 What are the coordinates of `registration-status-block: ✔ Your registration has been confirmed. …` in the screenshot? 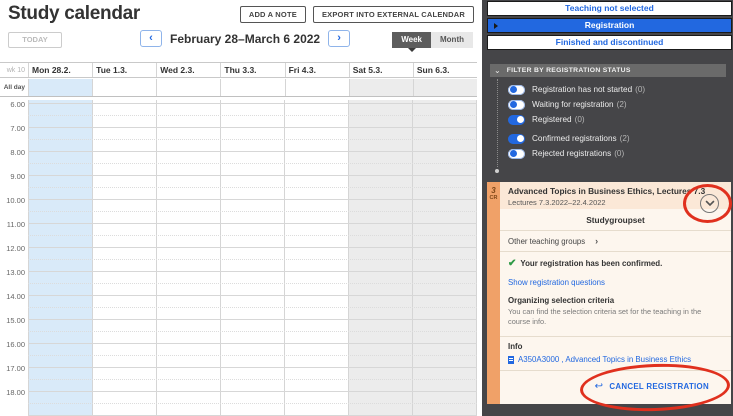 It's located at (615, 294).